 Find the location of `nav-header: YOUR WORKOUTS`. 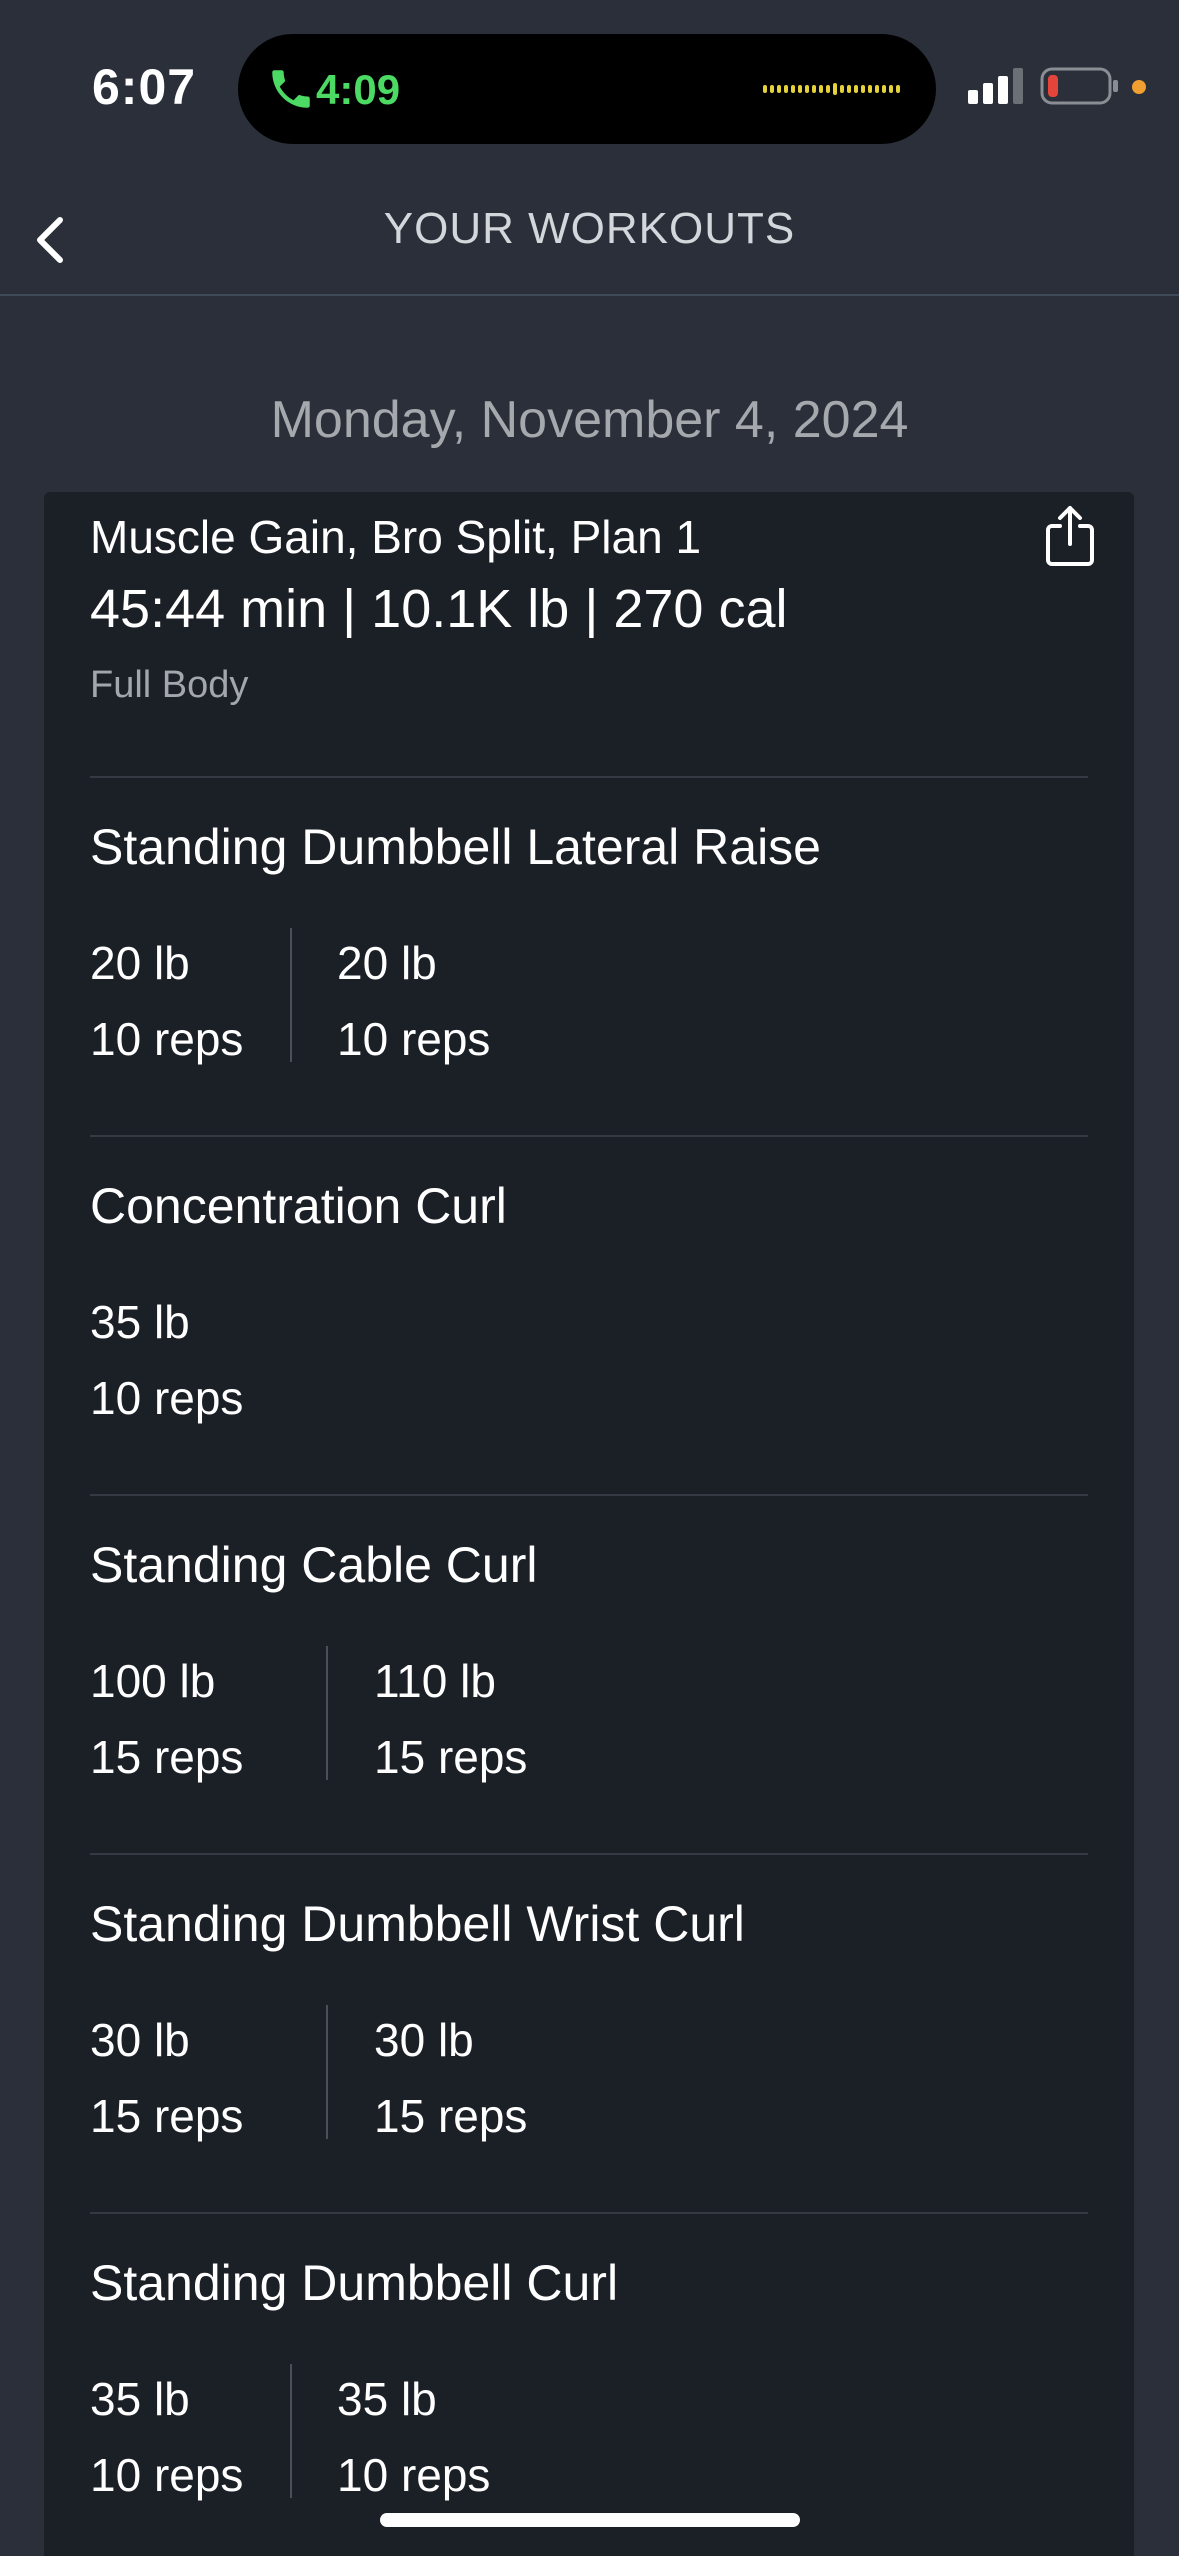

nav-header: YOUR WORKOUTS is located at coordinates (589, 238).